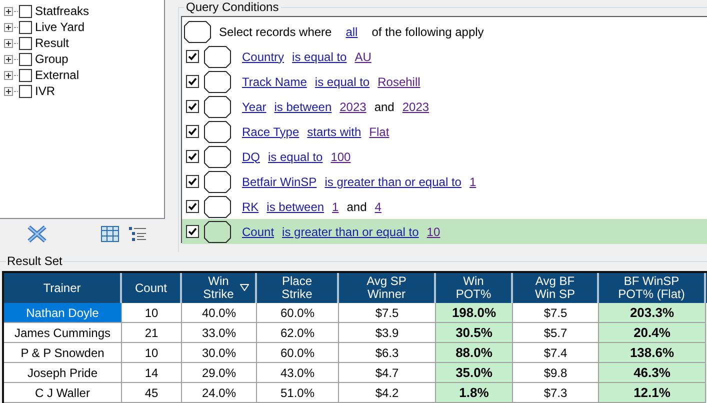 The height and width of the screenshot is (403, 707). What do you see at coordinates (378, 207) in the screenshot?
I see `value-link: 4` at bounding box center [378, 207].